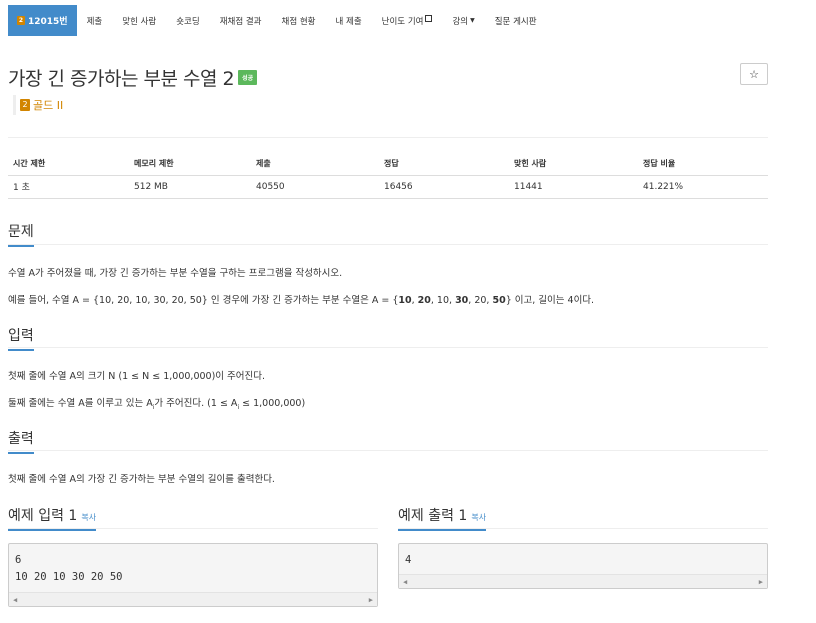 The width and height of the screenshot is (816, 623). Describe the element at coordinates (141, 479) in the screenshot. I see `output-description: 첫째 줄에 수열 A의 가장 긴 증가하는 부분 수열의 길이를 출력한다.` at that location.